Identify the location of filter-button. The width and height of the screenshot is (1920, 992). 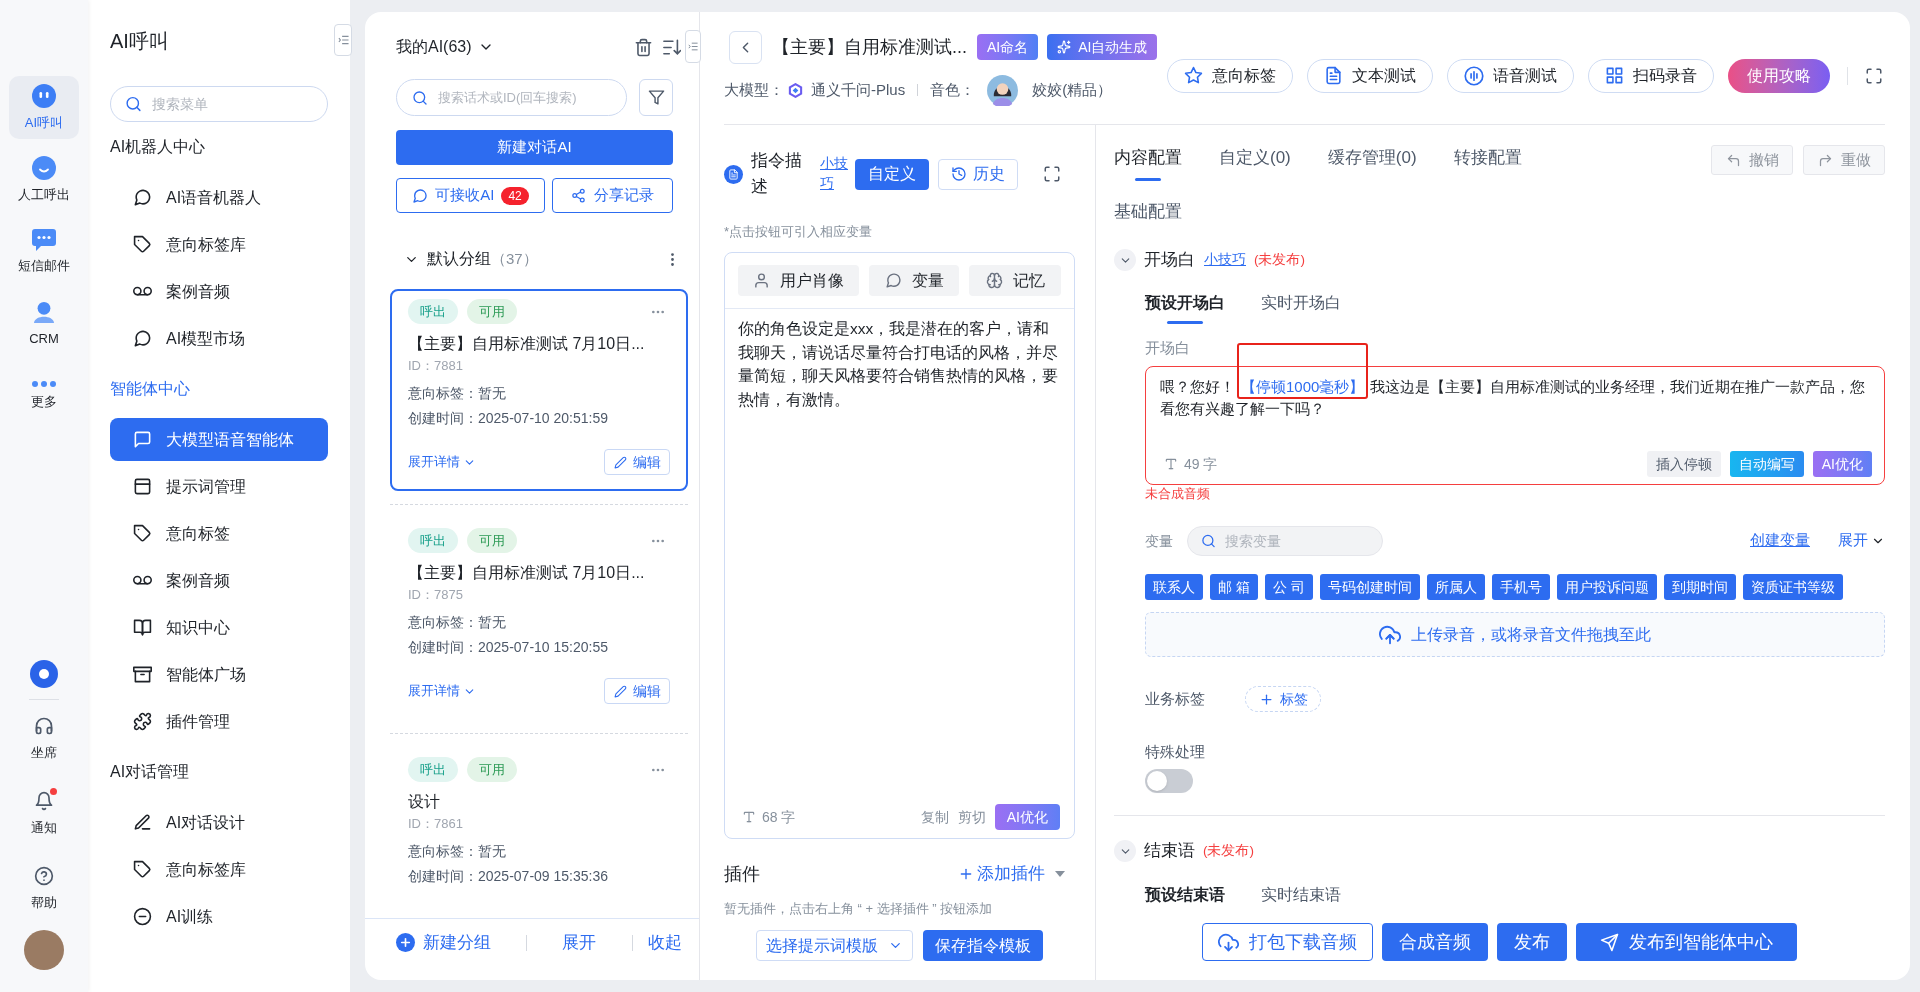
(656, 97).